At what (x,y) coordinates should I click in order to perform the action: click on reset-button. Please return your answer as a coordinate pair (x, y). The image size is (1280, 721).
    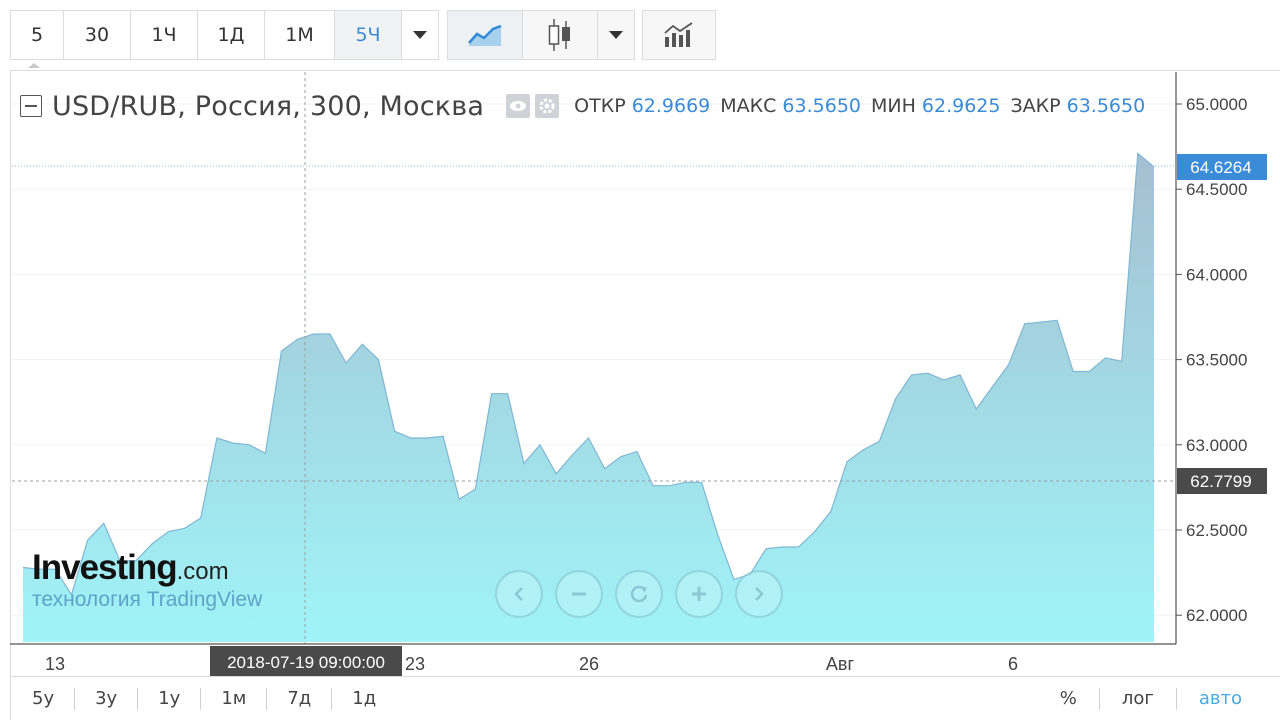
    Looking at the image, I should click on (639, 594).